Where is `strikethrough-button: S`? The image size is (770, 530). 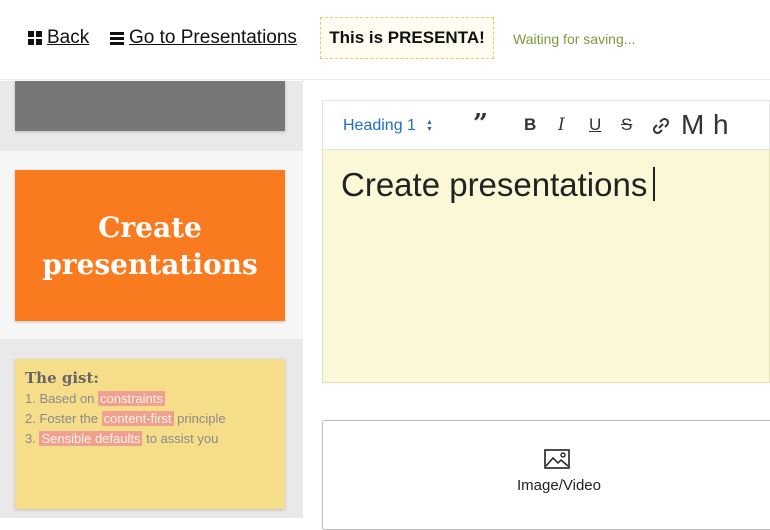
strikethrough-button: S is located at coordinates (626, 125).